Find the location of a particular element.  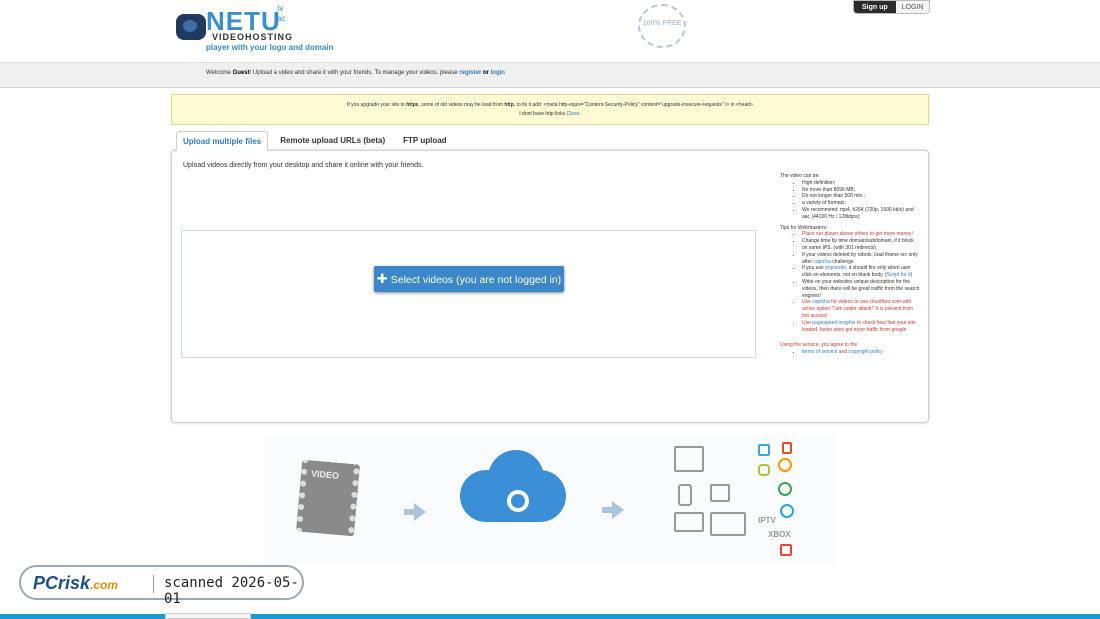

upload-dropzone: ✚ Select videos (you are not logged in) is located at coordinates (468, 294).